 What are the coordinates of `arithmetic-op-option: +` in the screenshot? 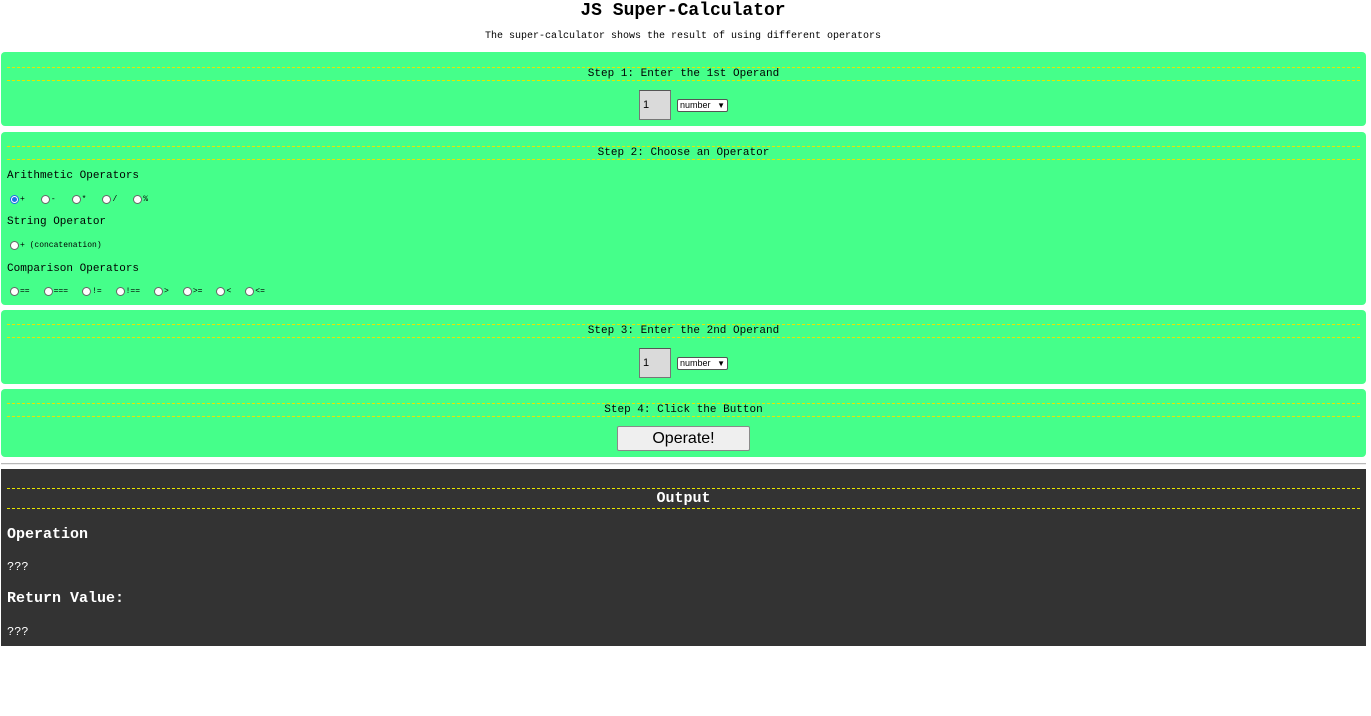 It's located at (17, 200).